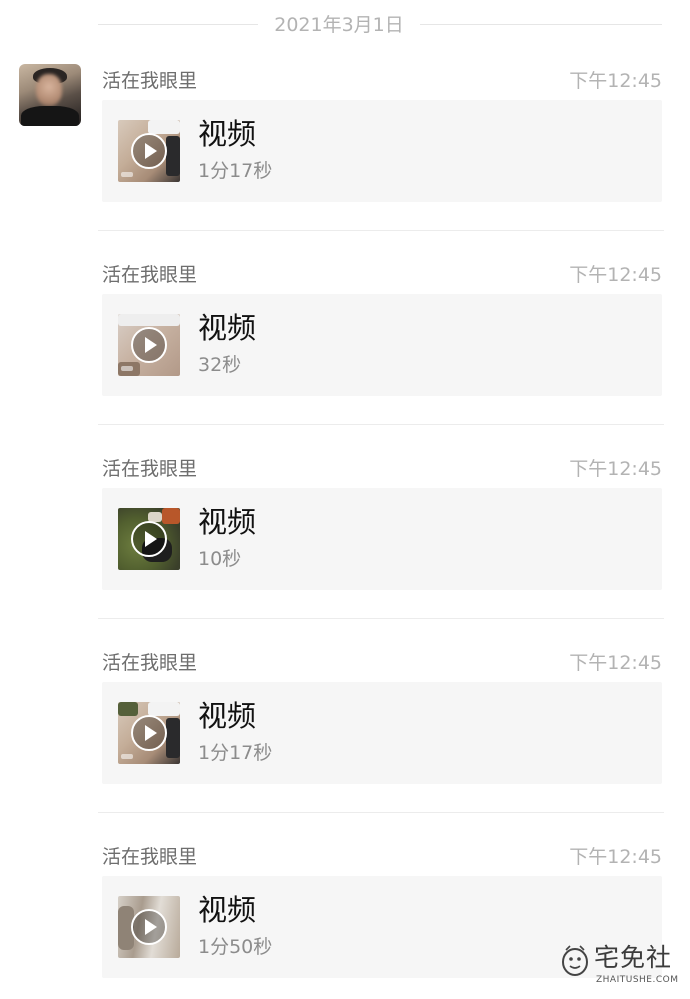  What do you see at coordinates (382, 345) in the screenshot?
I see `video-message-card: 视频 32秒` at bounding box center [382, 345].